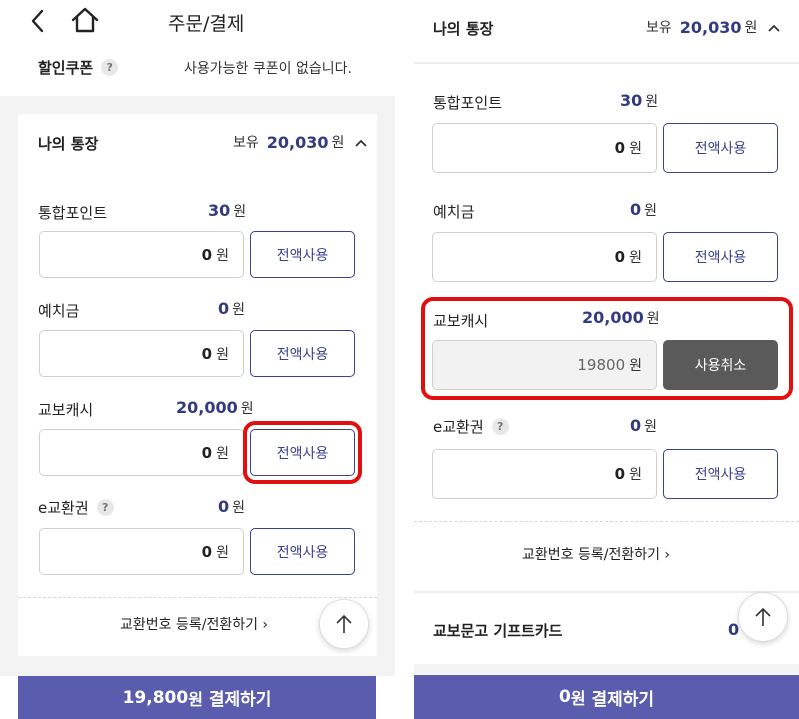 The width and height of the screenshot is (799, 719). I want to click on pay-amount: 19,800, so click(155, 697).